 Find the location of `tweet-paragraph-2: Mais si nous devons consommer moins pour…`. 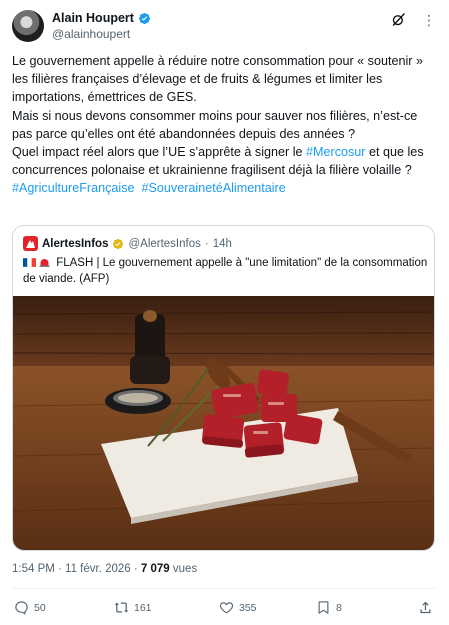

tweet-paragraph-2: Mais si nous devons consommer moins pour… is located at coordinates (215, 124).